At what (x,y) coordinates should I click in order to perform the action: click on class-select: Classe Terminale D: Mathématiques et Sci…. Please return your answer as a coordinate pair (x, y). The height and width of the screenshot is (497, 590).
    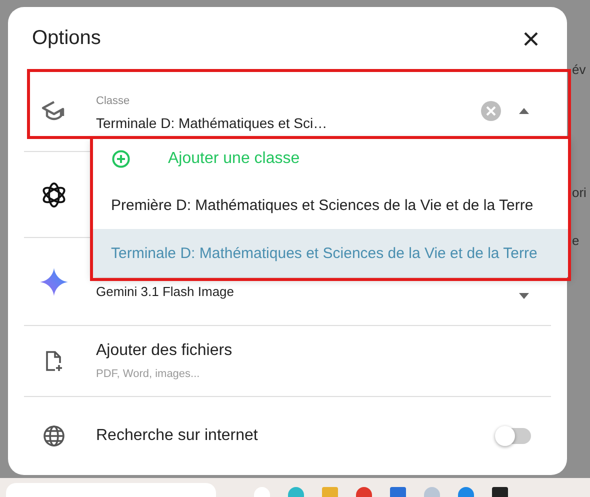
    Looking at the image, I should click on (288, 110).